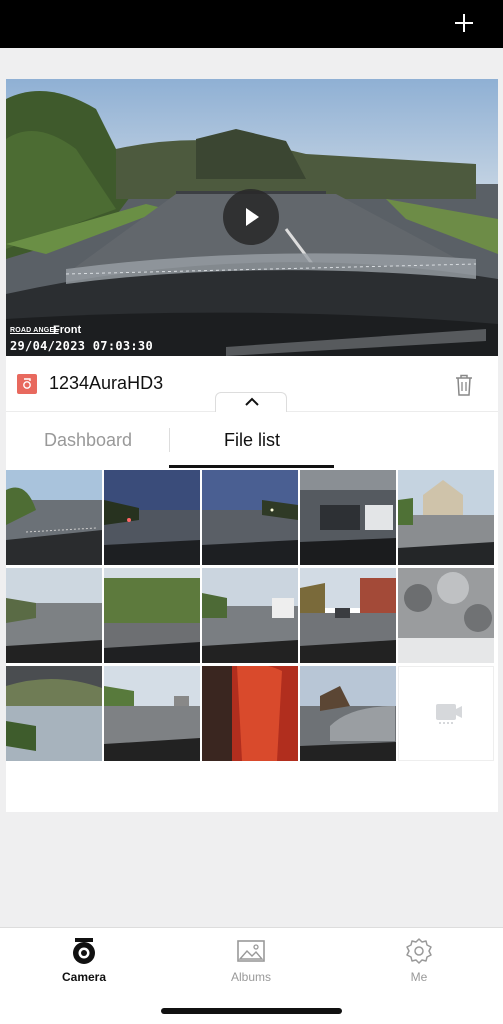 The image size is (503, 1024). I want to click on play-icon, so click(252, 217).